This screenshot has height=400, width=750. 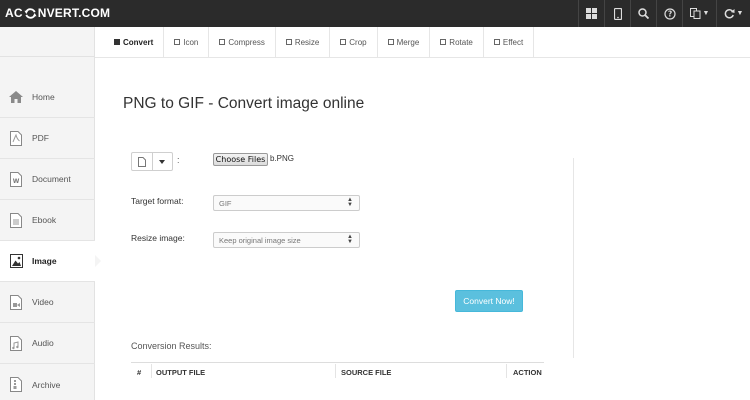 I want to click on sidebar-header, so click(x=47, y=42).